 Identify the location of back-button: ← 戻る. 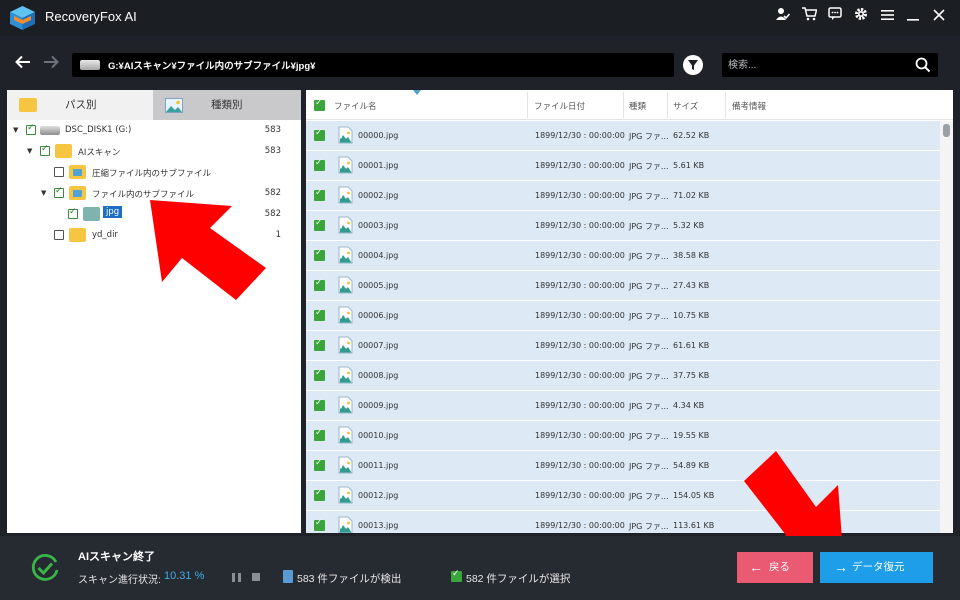
(775, 567).